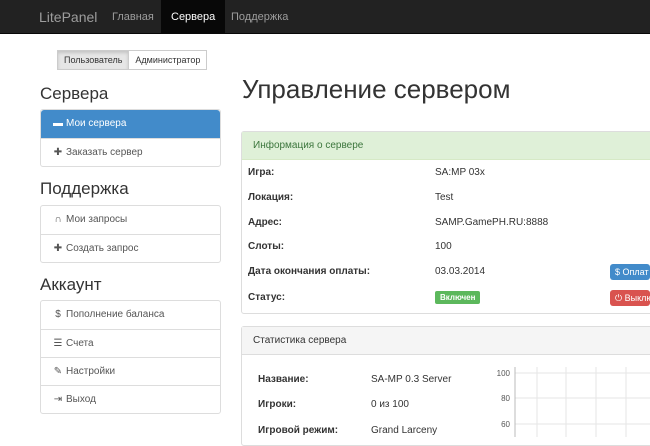  What do you see at coordinates (265, 222) in the screenshot?
I see `address-label: Адрес:` at bounding box center [265, 222].